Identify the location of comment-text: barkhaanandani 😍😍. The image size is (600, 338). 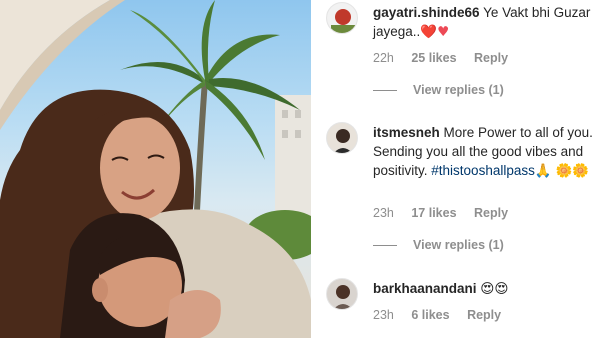
(484, 289).